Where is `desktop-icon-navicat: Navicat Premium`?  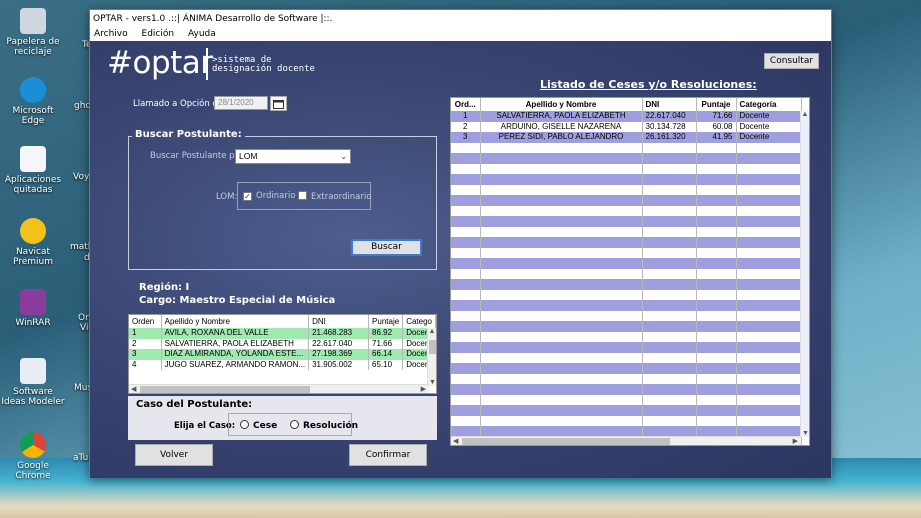
desktop-icon-navicat: Navicat Premium is located at coordinates (33, 242).